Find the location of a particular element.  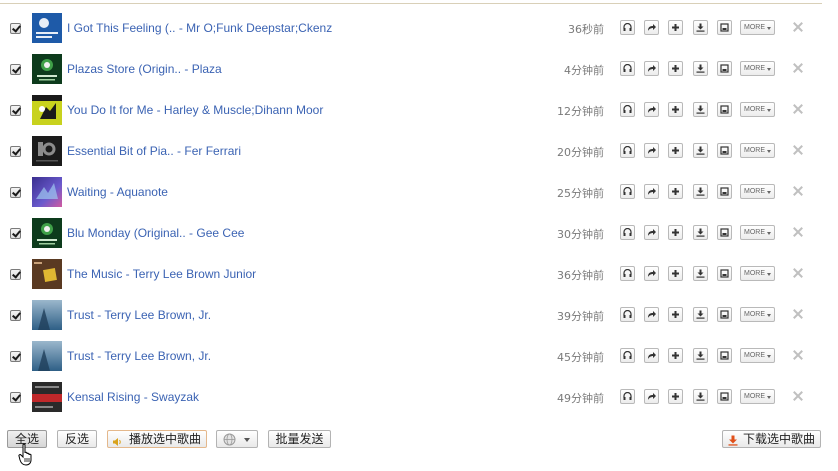

download-selected-button: 下载选中歌曲 is located at coordinates (771, 439).